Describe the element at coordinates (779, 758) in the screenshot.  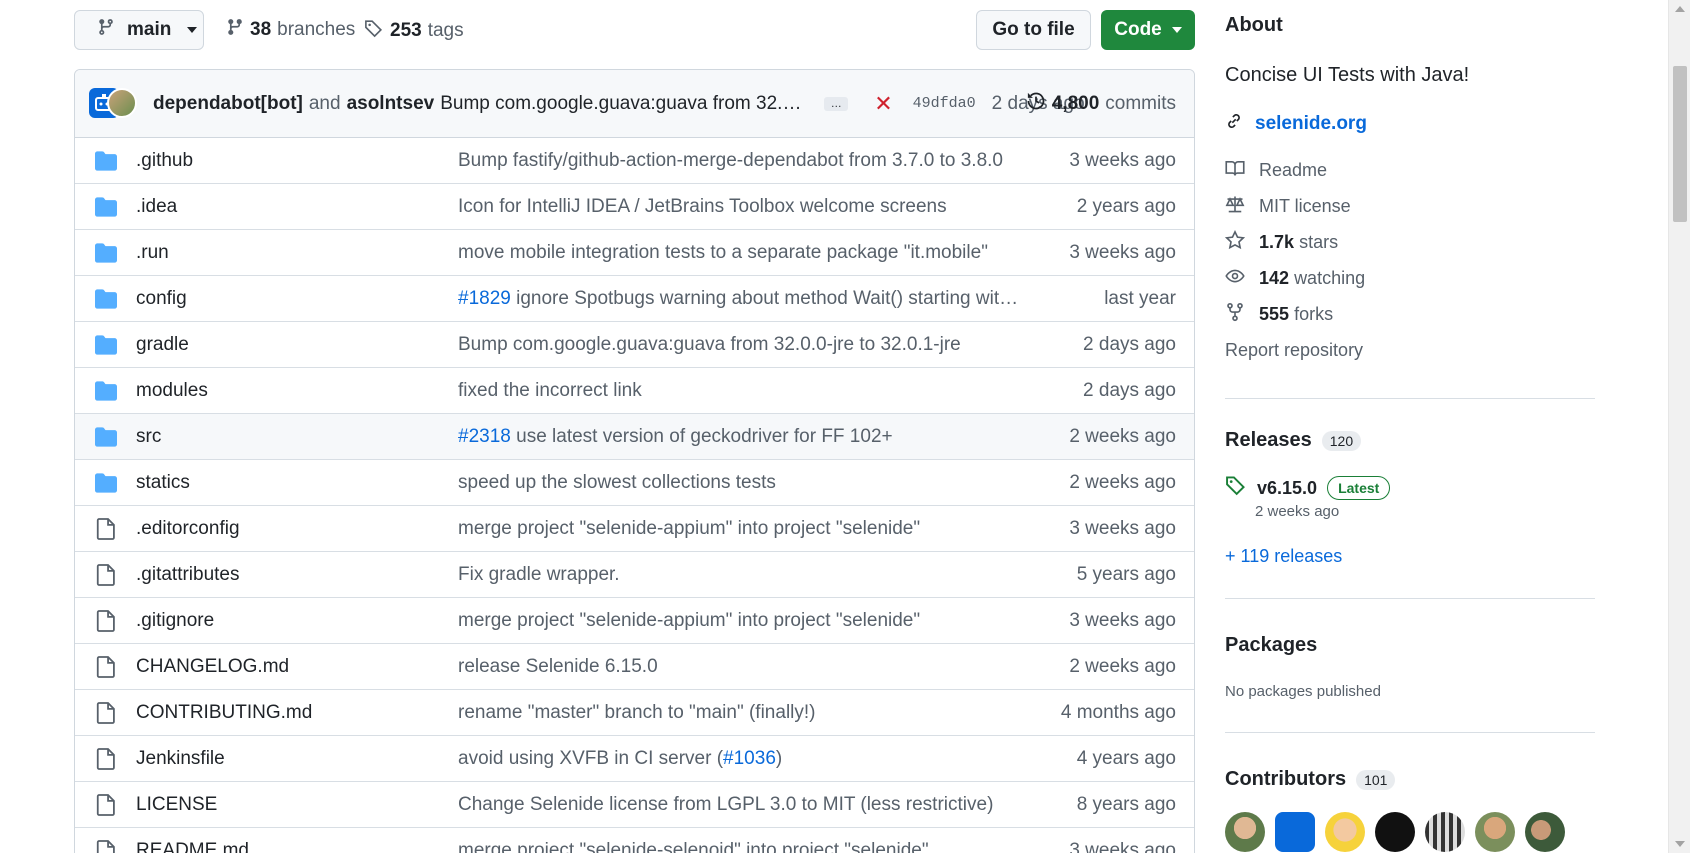
I see `commit-message-suffix: )` at that location.